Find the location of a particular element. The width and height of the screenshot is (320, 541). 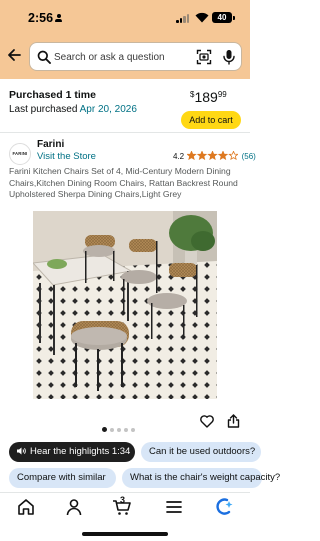

purchase-count: Purchased 1 time is located at coordinates (52, 95).